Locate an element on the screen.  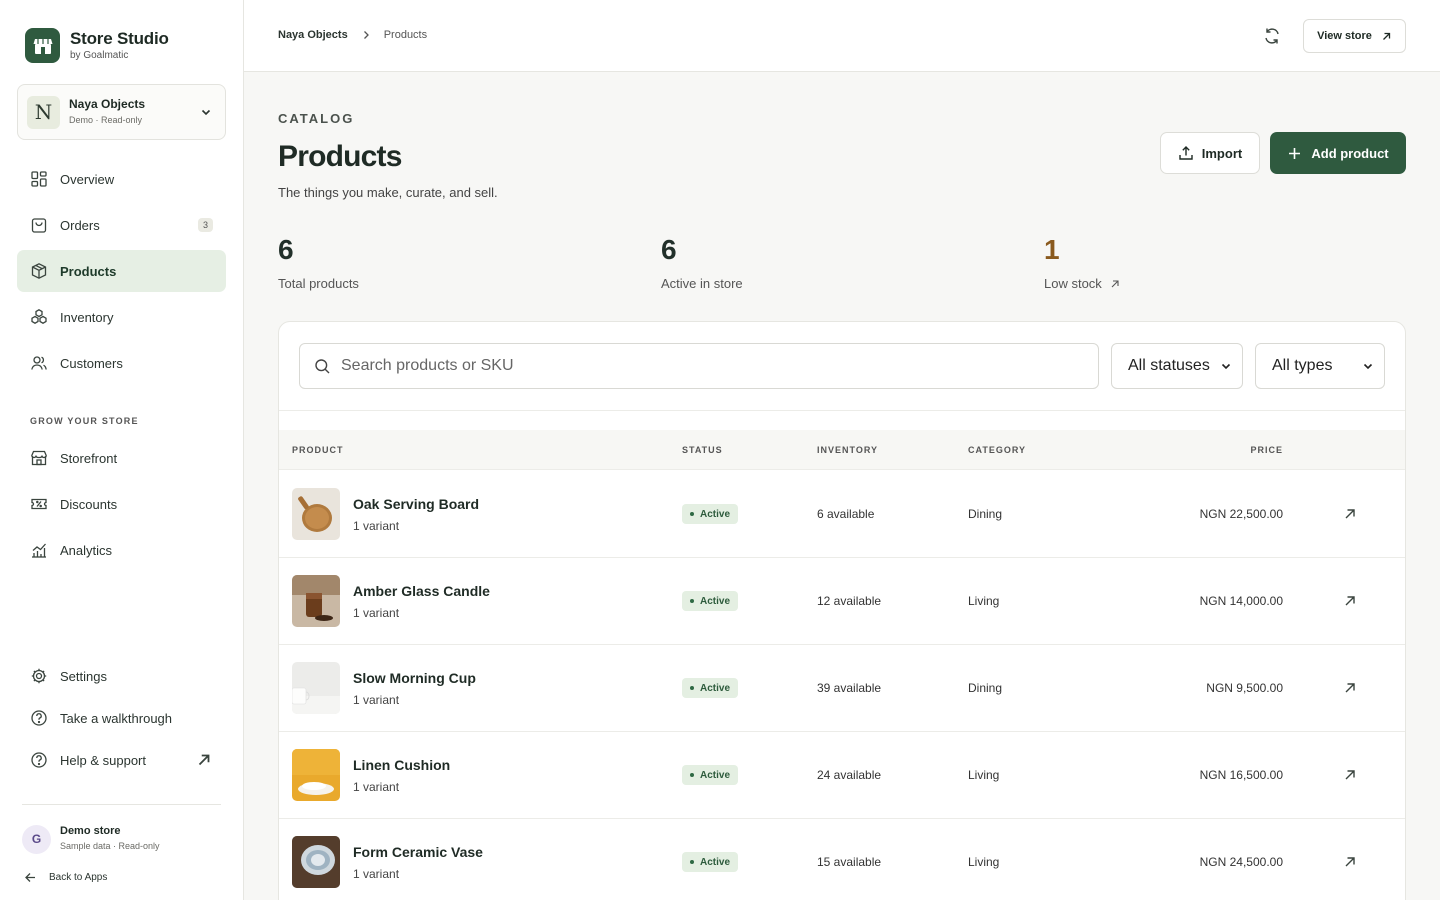
product-name: Slow Morning Cup is located at coordinates (414, 678).